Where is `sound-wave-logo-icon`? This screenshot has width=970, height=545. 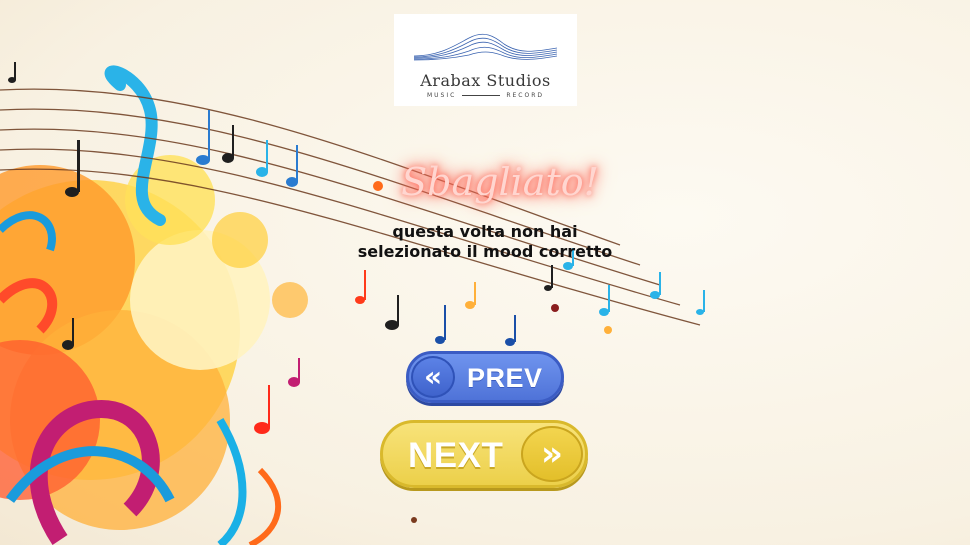
sound-wave-logo-icon is located at coordinates (485, 47).